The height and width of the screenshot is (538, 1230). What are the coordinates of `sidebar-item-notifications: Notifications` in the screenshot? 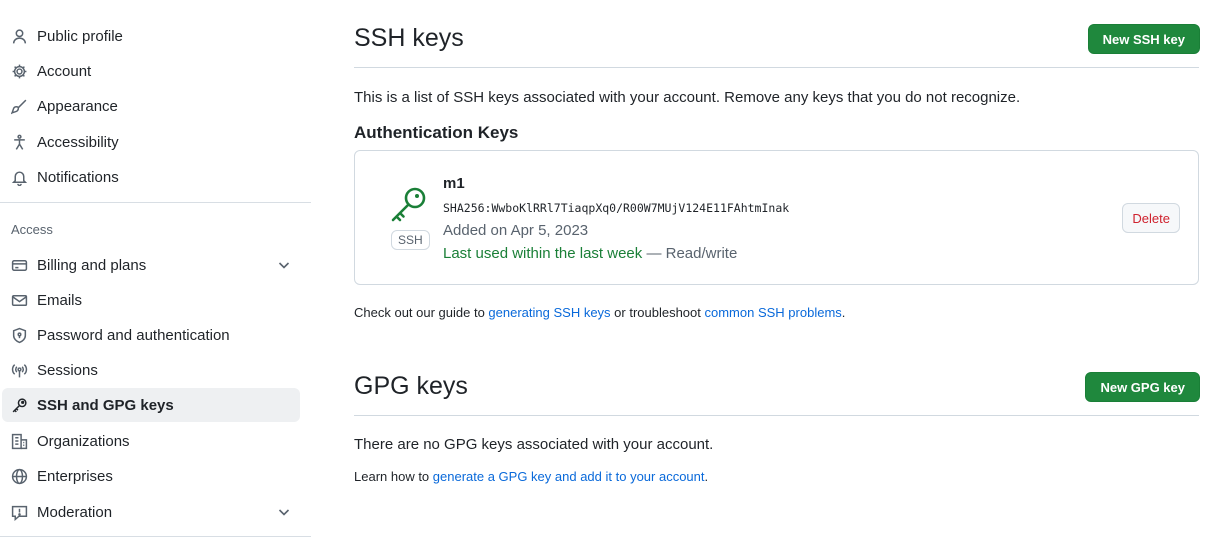 It's located at (151, 177).